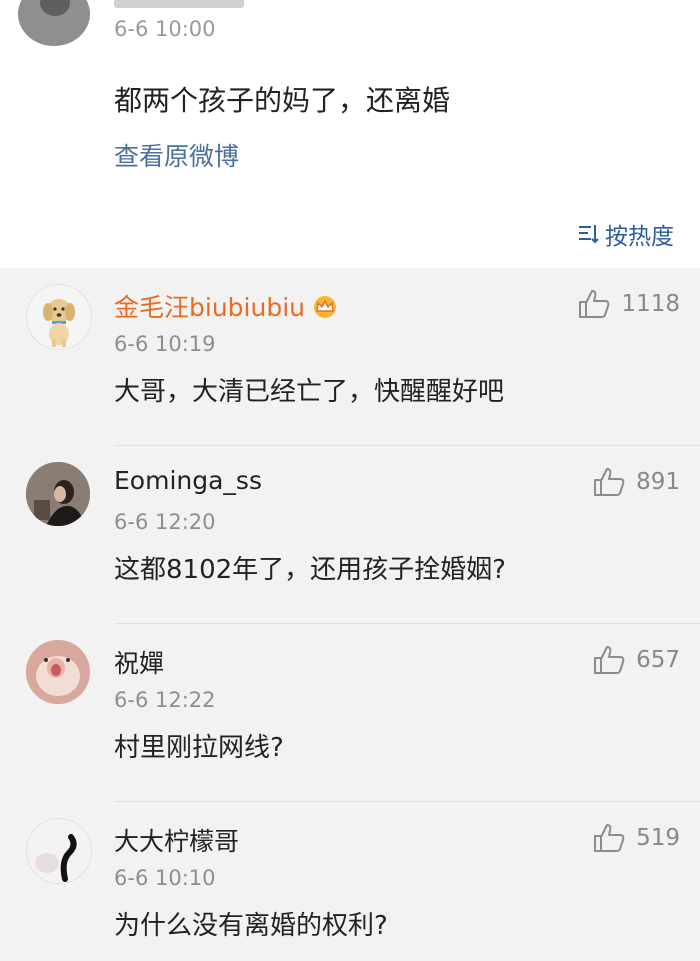 The width and height of the screenshot is (700, 961). I want to click on sort-by-hot-button: 按热度, so click(625, 234).